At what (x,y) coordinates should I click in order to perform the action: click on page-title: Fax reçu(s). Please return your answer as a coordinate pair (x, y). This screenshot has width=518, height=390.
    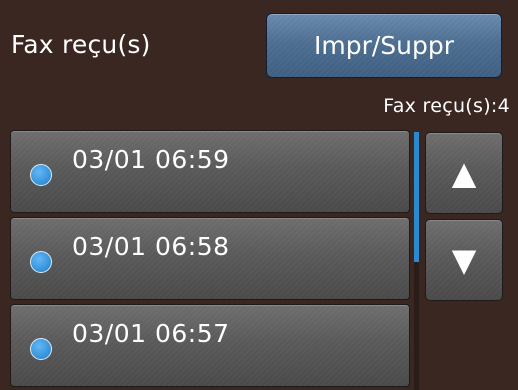
    Looking at the image, I should click on (81, 44).